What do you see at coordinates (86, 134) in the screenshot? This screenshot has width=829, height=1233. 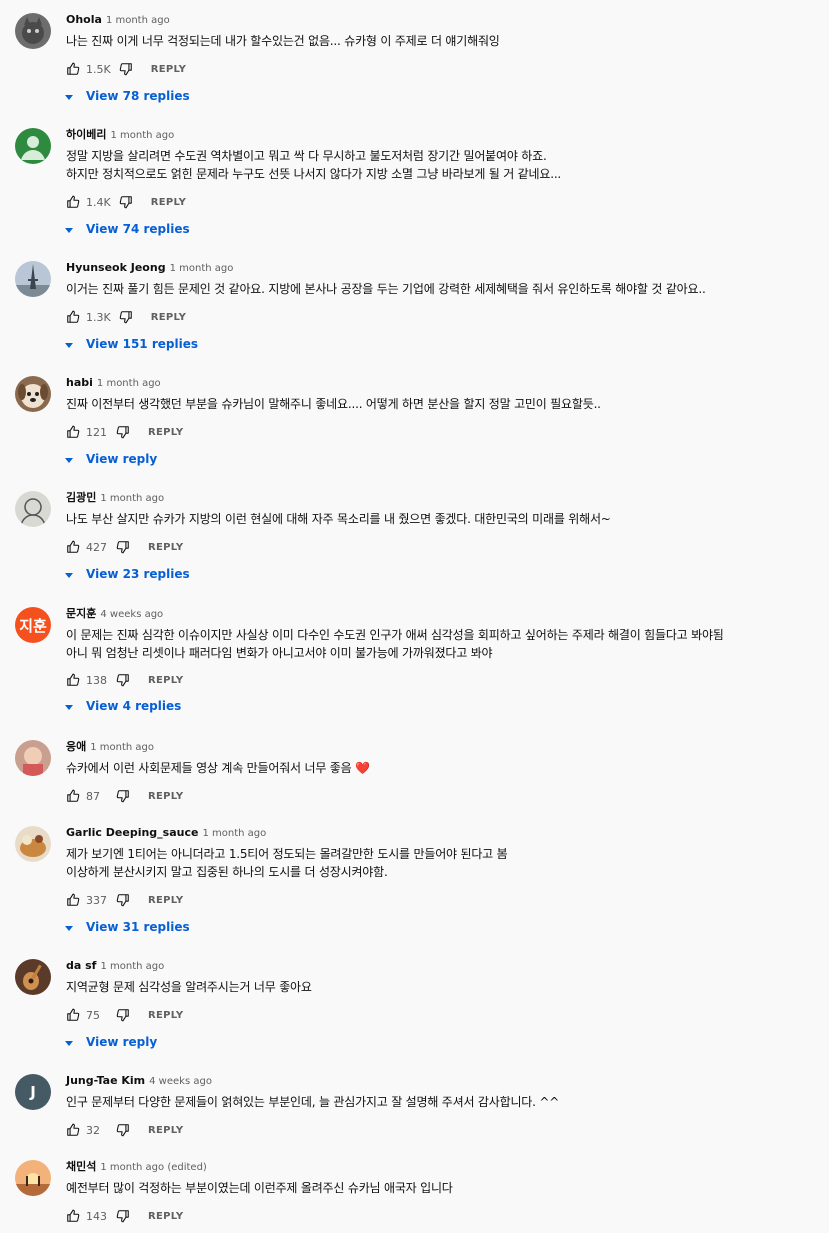 I see `comment-author: 하이베리` at bounding box center [86, 134].